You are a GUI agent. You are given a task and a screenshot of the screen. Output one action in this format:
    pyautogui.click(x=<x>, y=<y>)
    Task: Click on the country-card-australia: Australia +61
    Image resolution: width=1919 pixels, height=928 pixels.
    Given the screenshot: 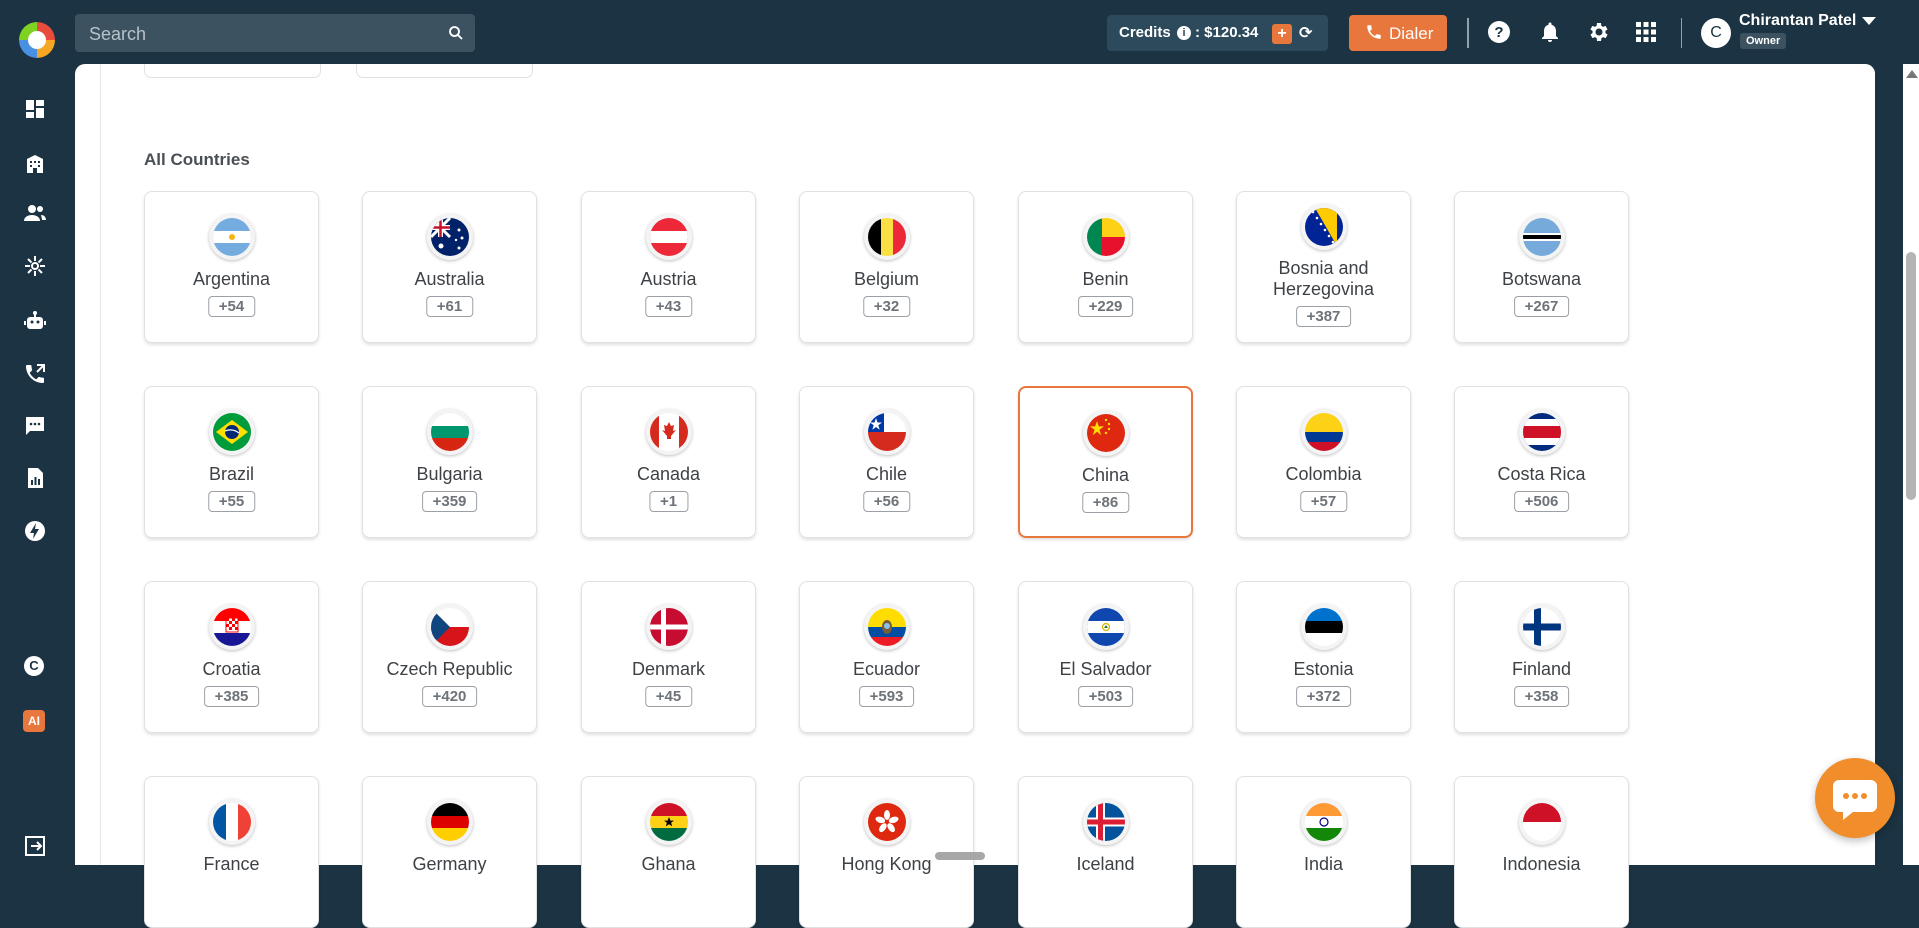 What is the action you would take?
    pyautogui.click(x=449, y=267)
    